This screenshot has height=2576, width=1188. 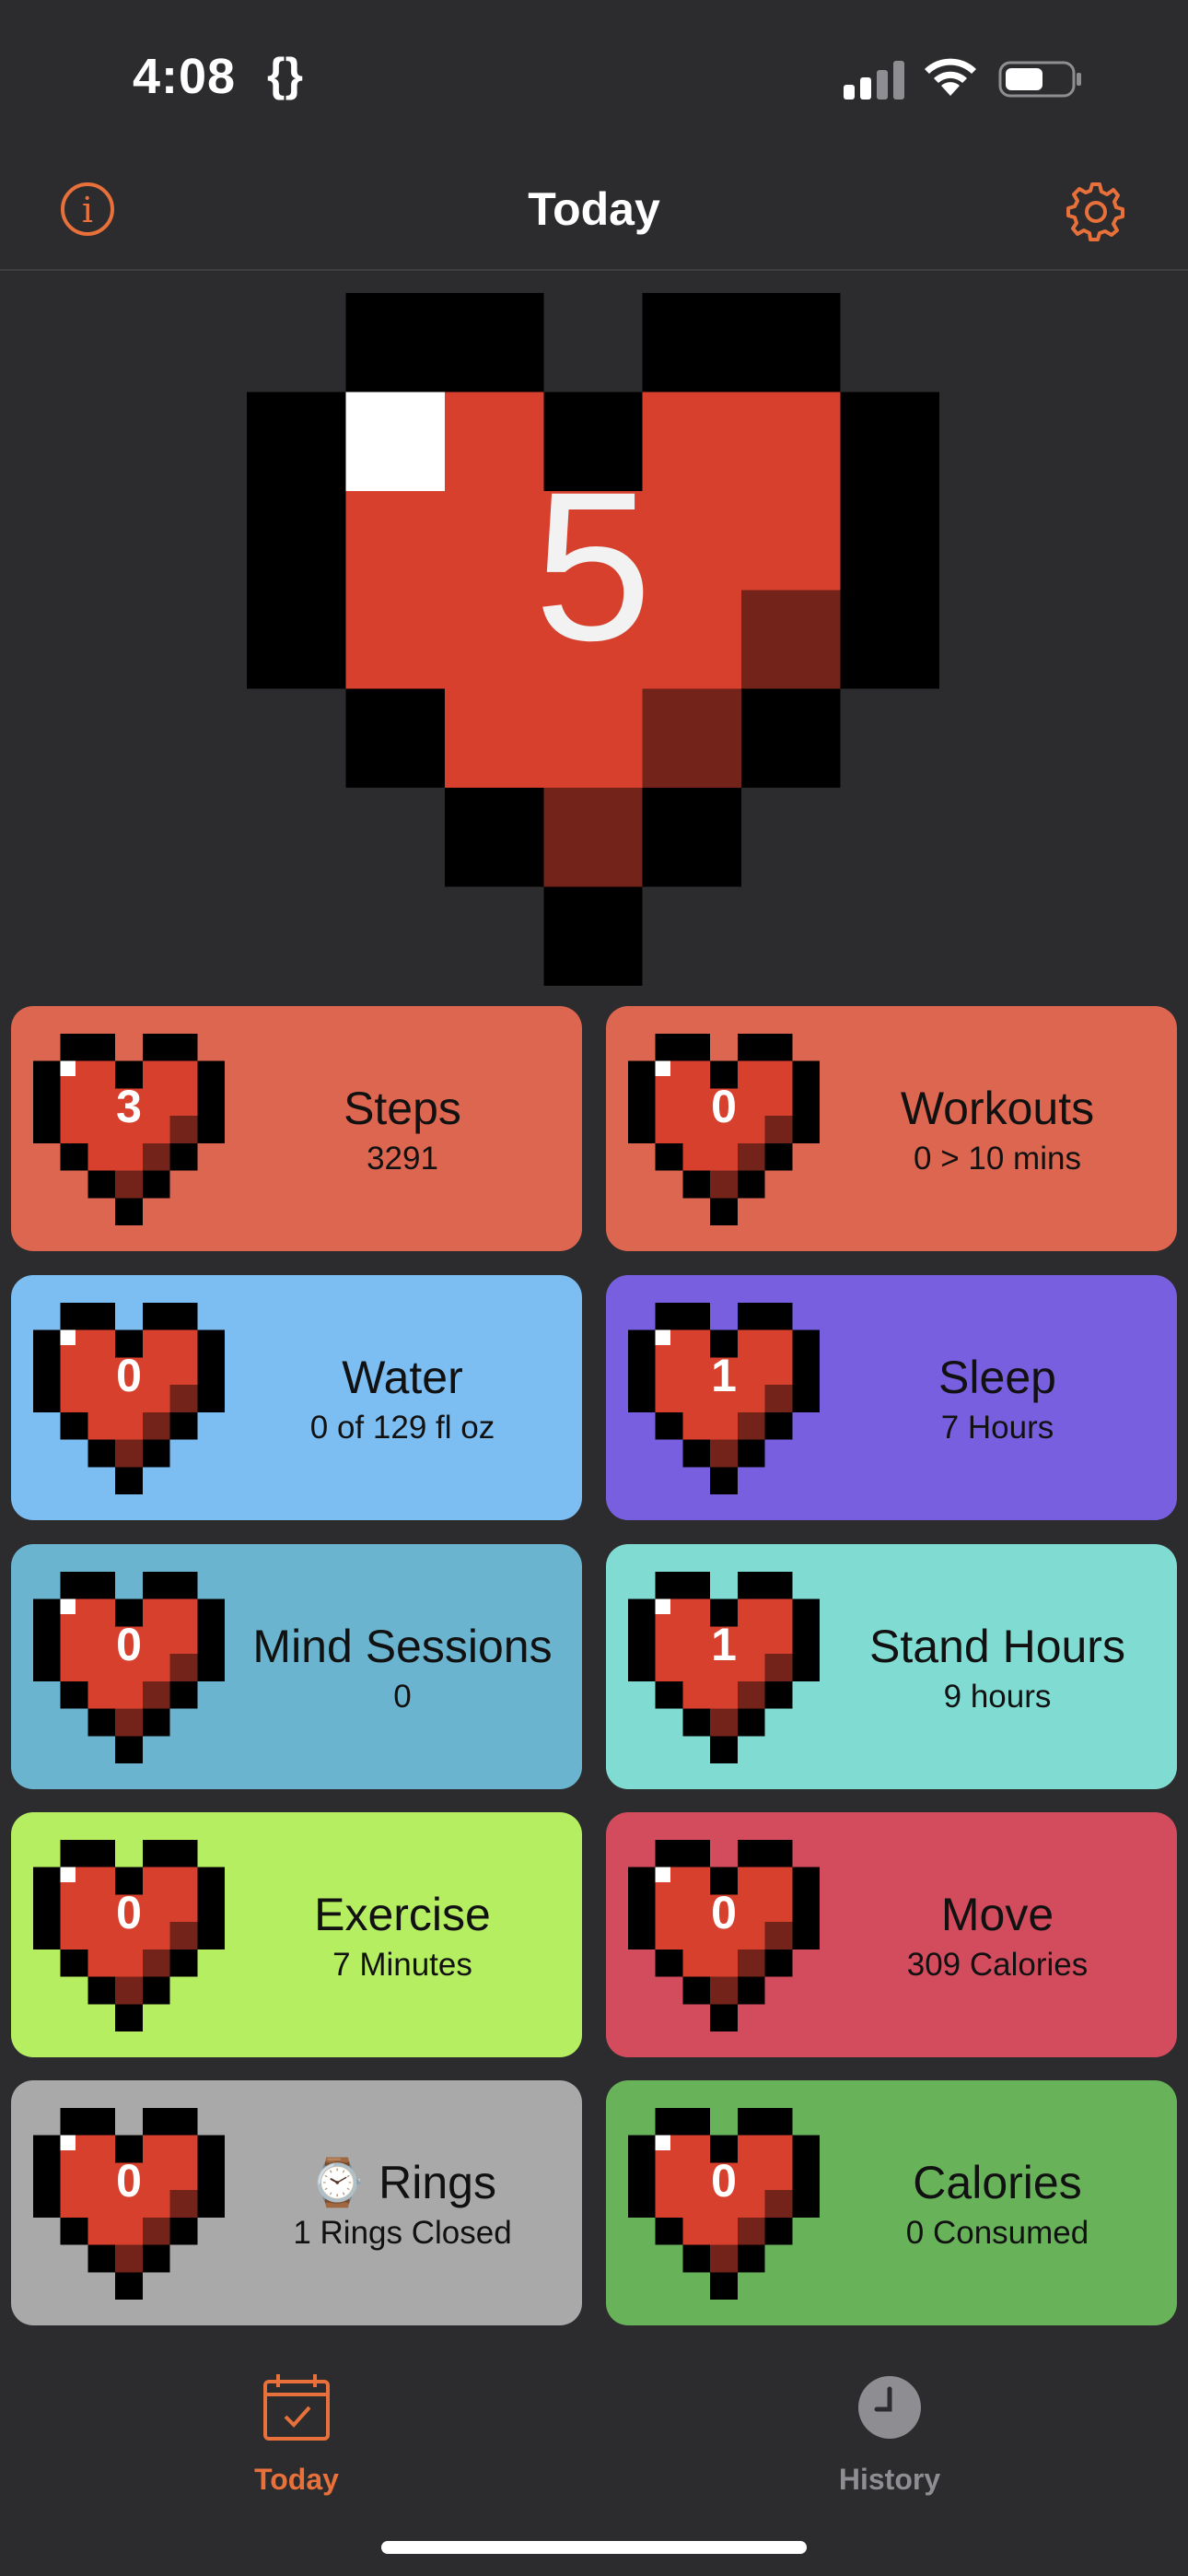 What do you see at coordinates (402, 1428) in the screenshot?
I see `card-subtitle: 0 of 129 fl oz` at bounding box center [402, 1428].